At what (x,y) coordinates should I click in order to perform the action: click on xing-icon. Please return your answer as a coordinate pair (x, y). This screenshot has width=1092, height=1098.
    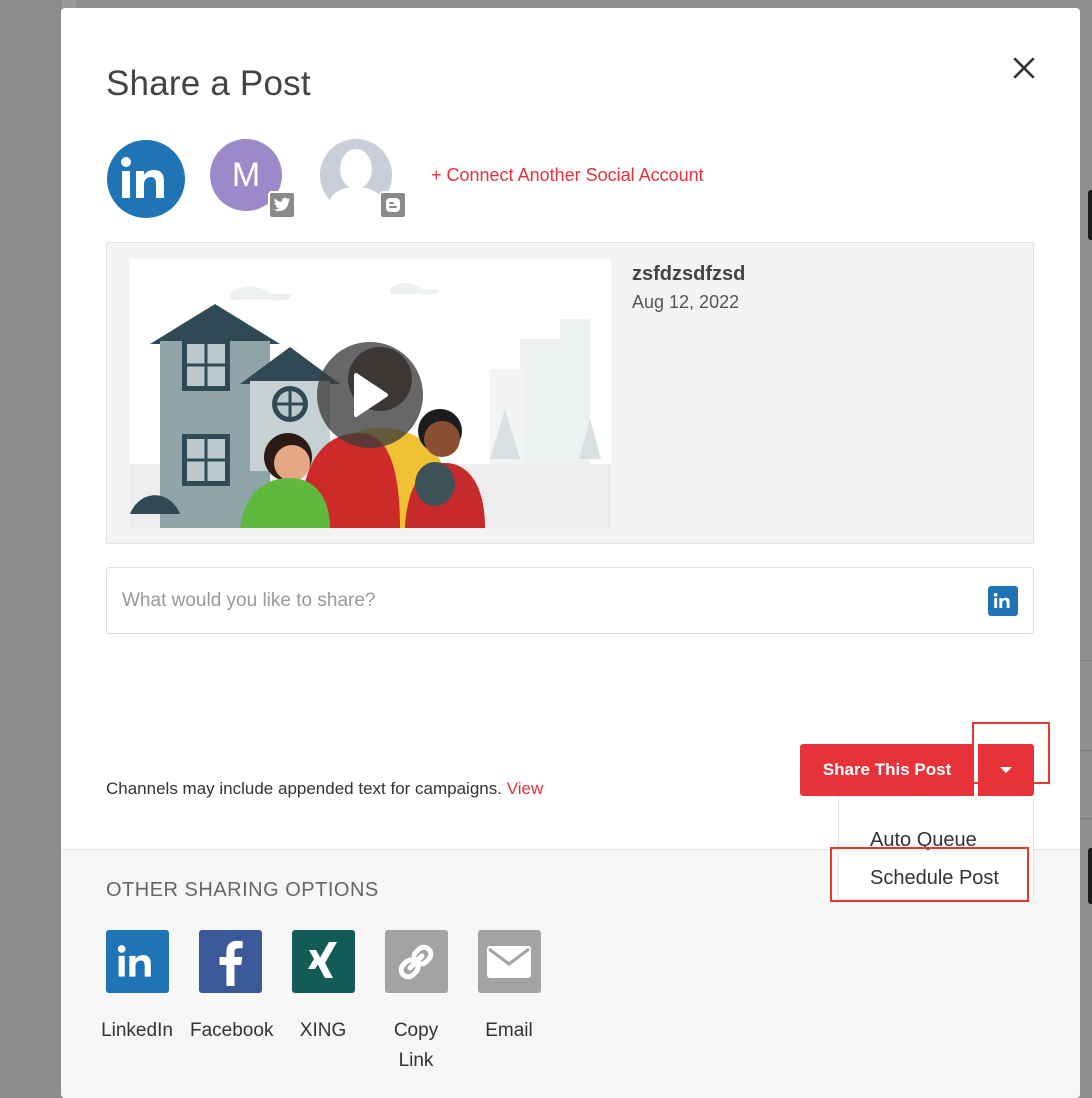
    Looking at the image, I should click on (323, 961).